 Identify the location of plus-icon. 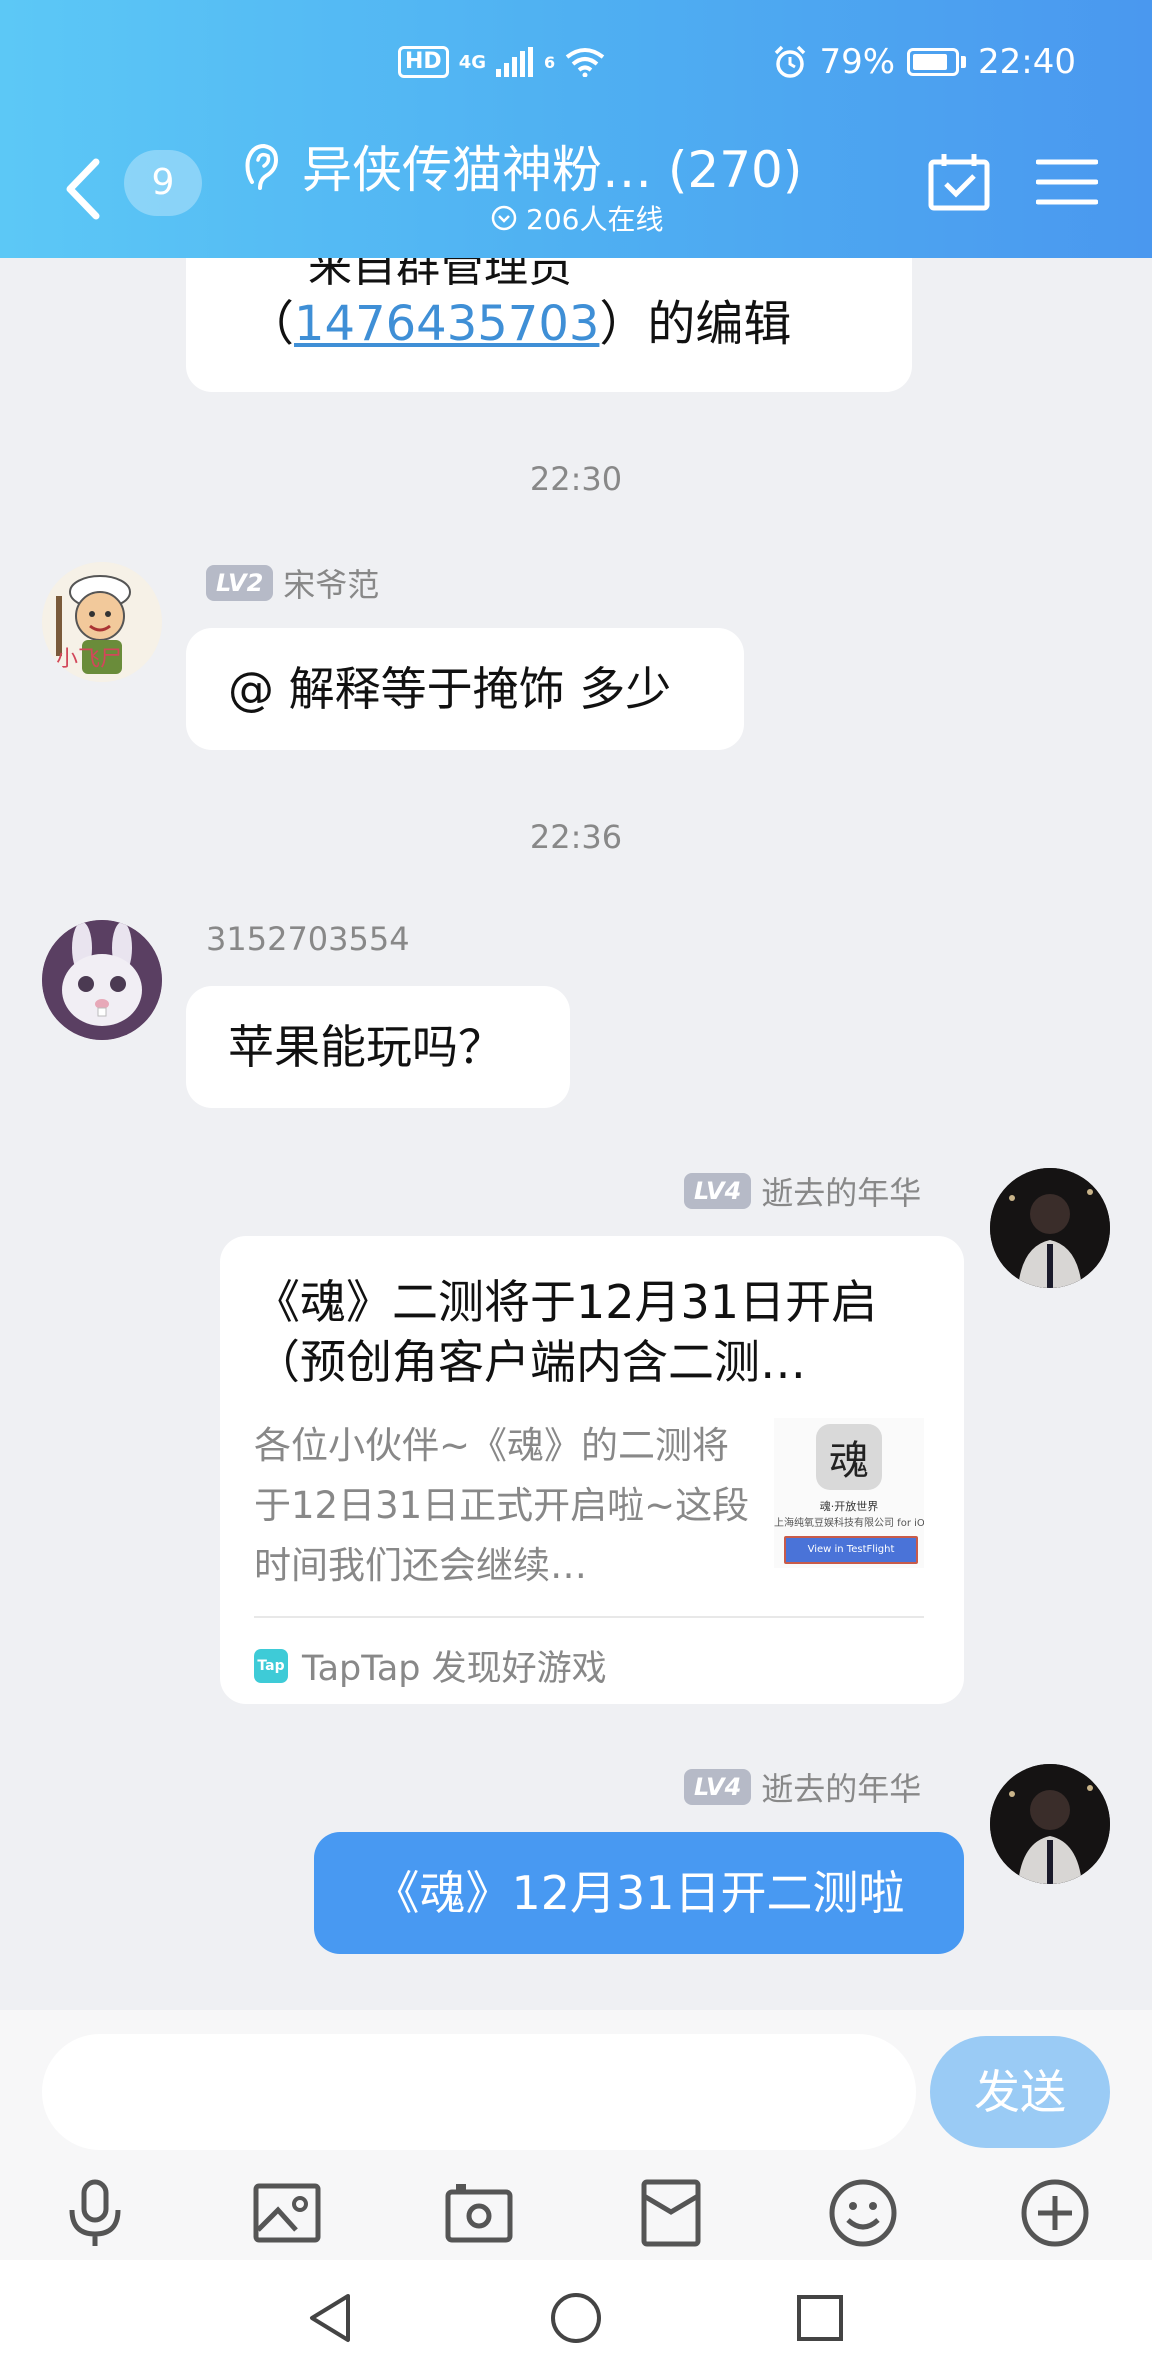
(1055, 2213).